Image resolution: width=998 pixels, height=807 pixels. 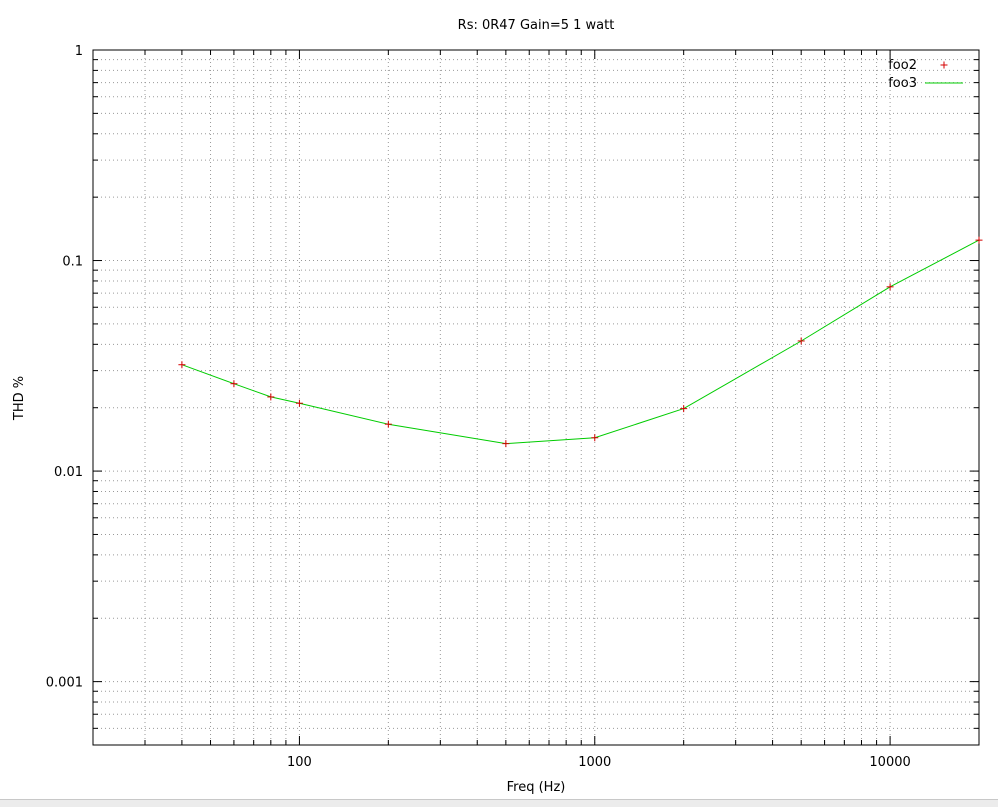 I want to click on x-tick-label: 10000, so click(x=889, y=762).